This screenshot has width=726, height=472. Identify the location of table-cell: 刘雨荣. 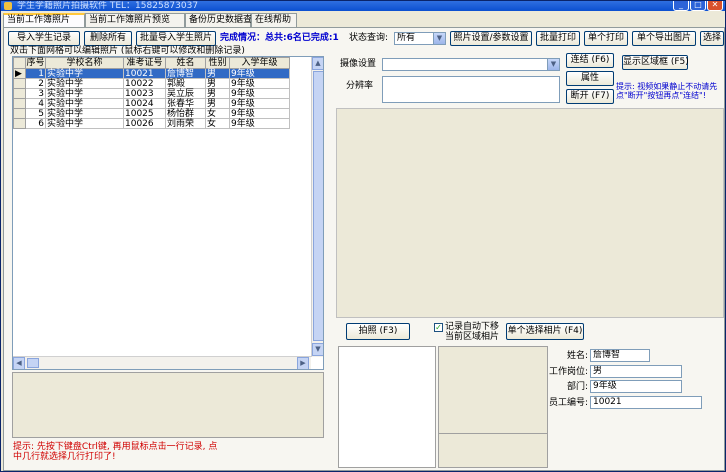
(185, 123).